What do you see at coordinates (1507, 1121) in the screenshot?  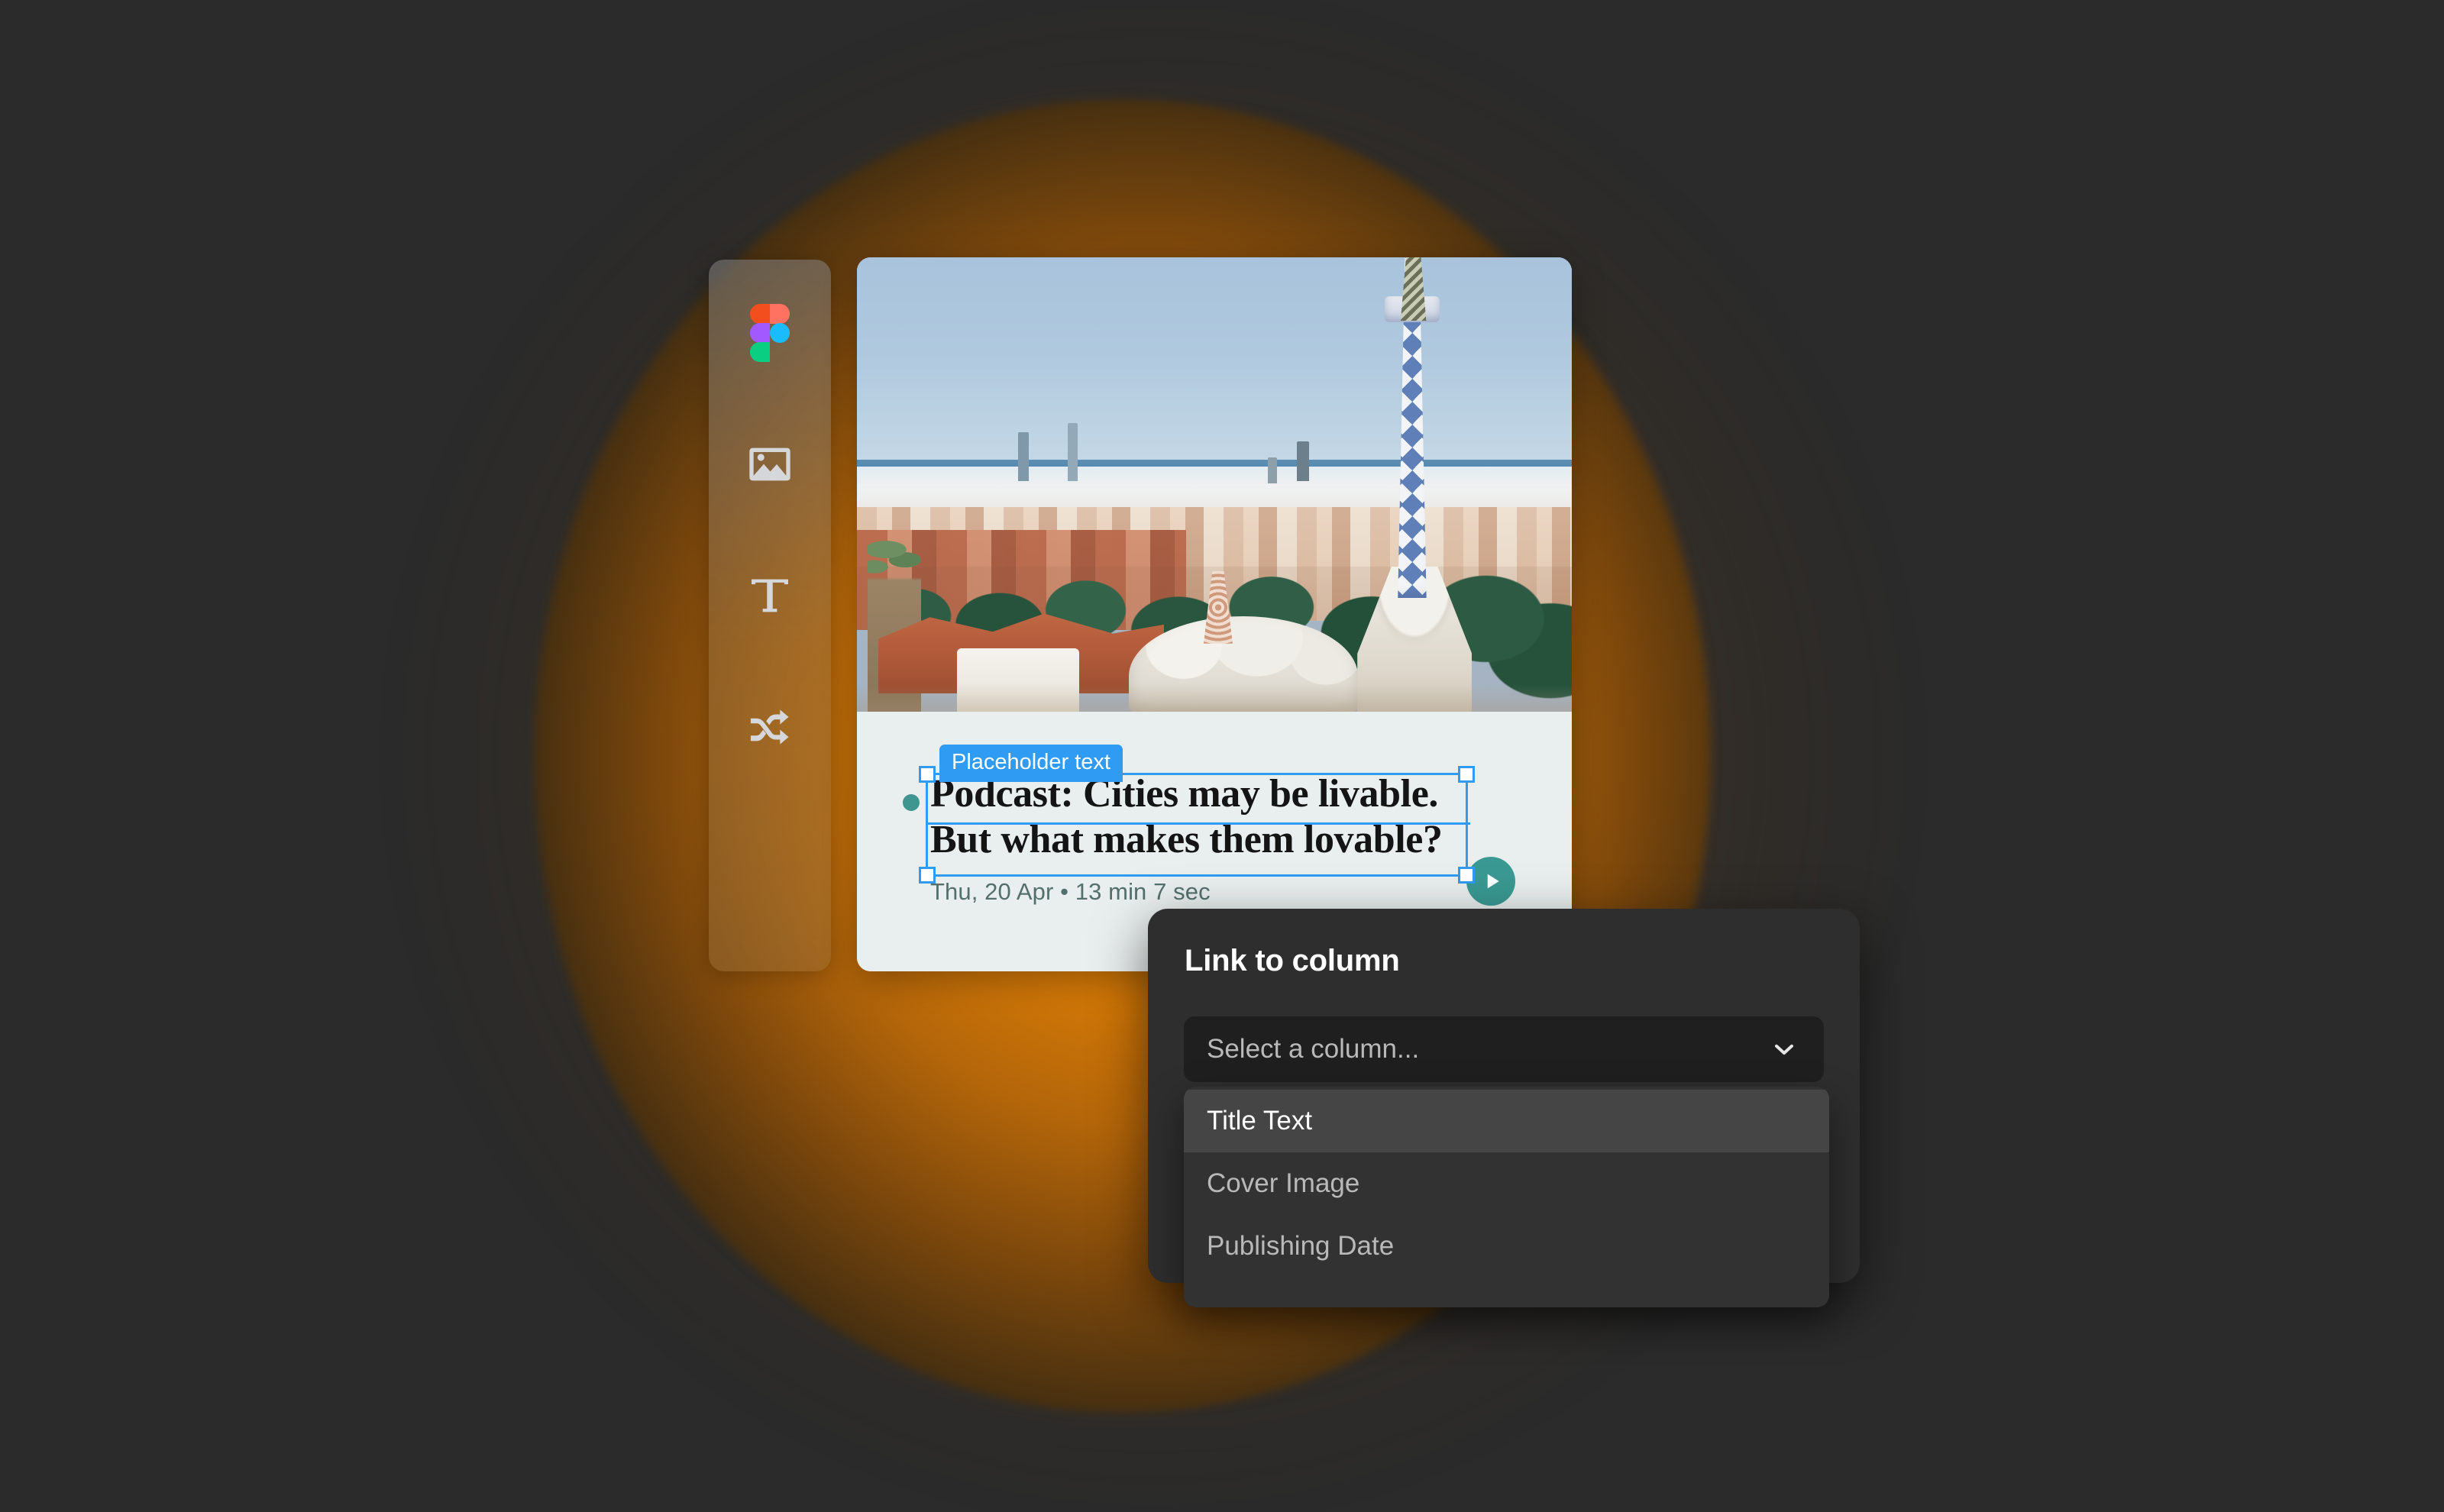 I see `option-title-text: Title Text` at bounding box center [1507, 1121].